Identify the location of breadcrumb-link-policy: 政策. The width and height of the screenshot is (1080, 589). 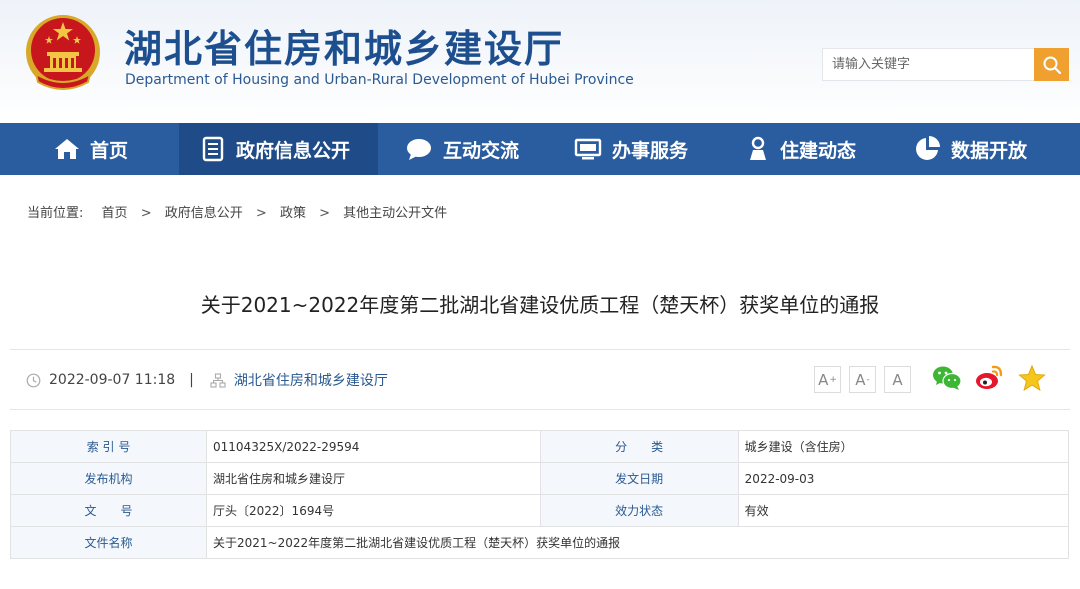
(293, 213).